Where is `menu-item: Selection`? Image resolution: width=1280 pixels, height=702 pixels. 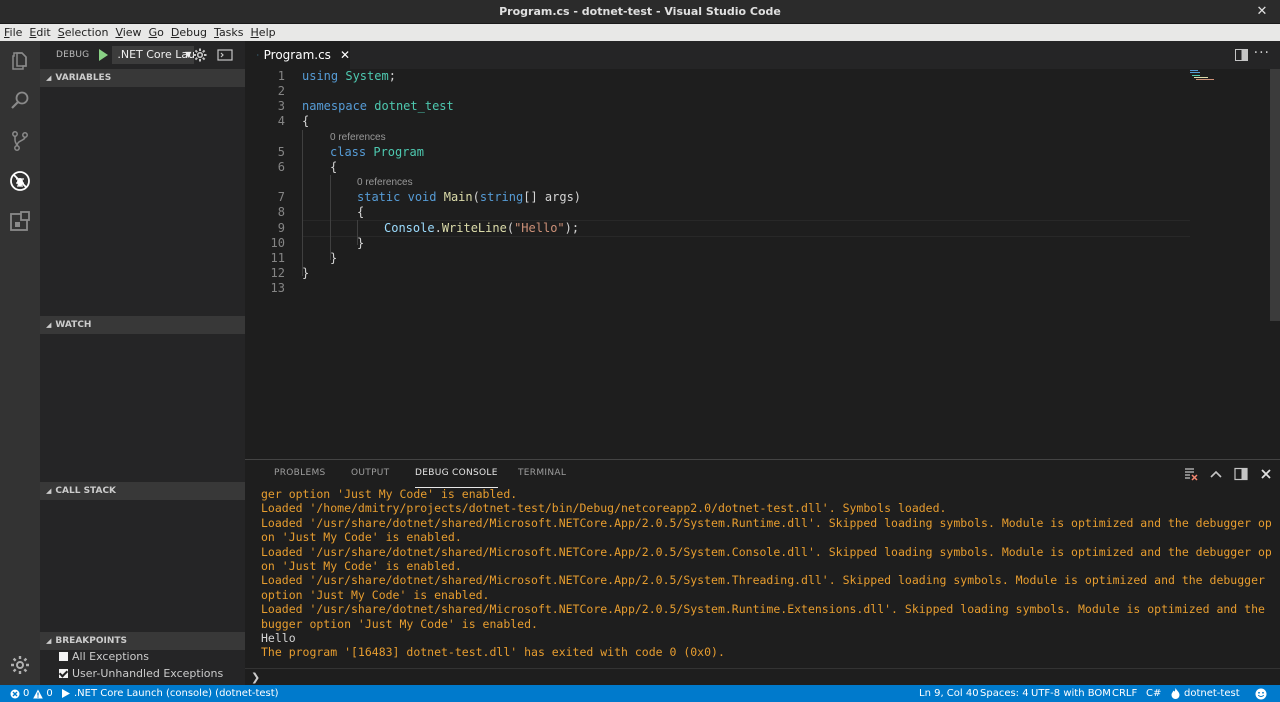
menu-item: Selection is located at coordinates (83, 32).